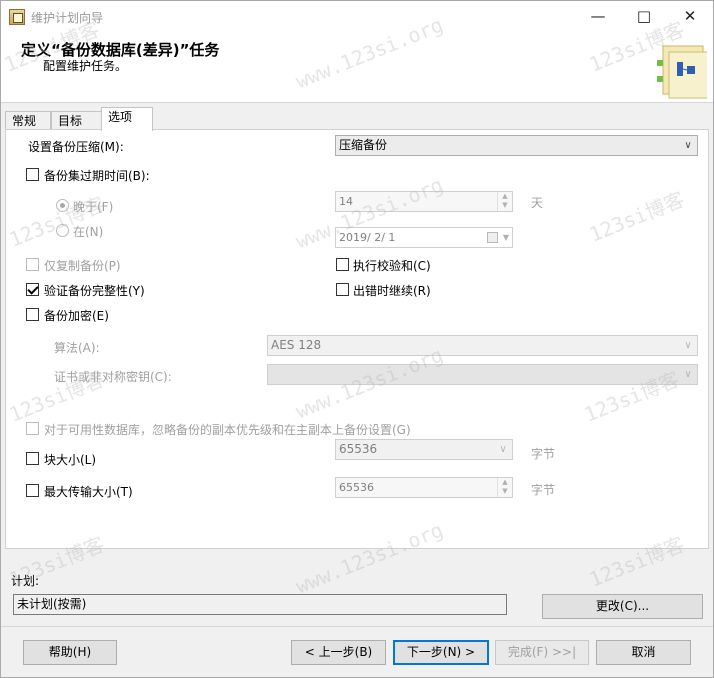  What do you see at coordinates (392, 291) in the screenshot?
I see `continue-label: 出错时继续(R)` at bounding box center [392, 291].